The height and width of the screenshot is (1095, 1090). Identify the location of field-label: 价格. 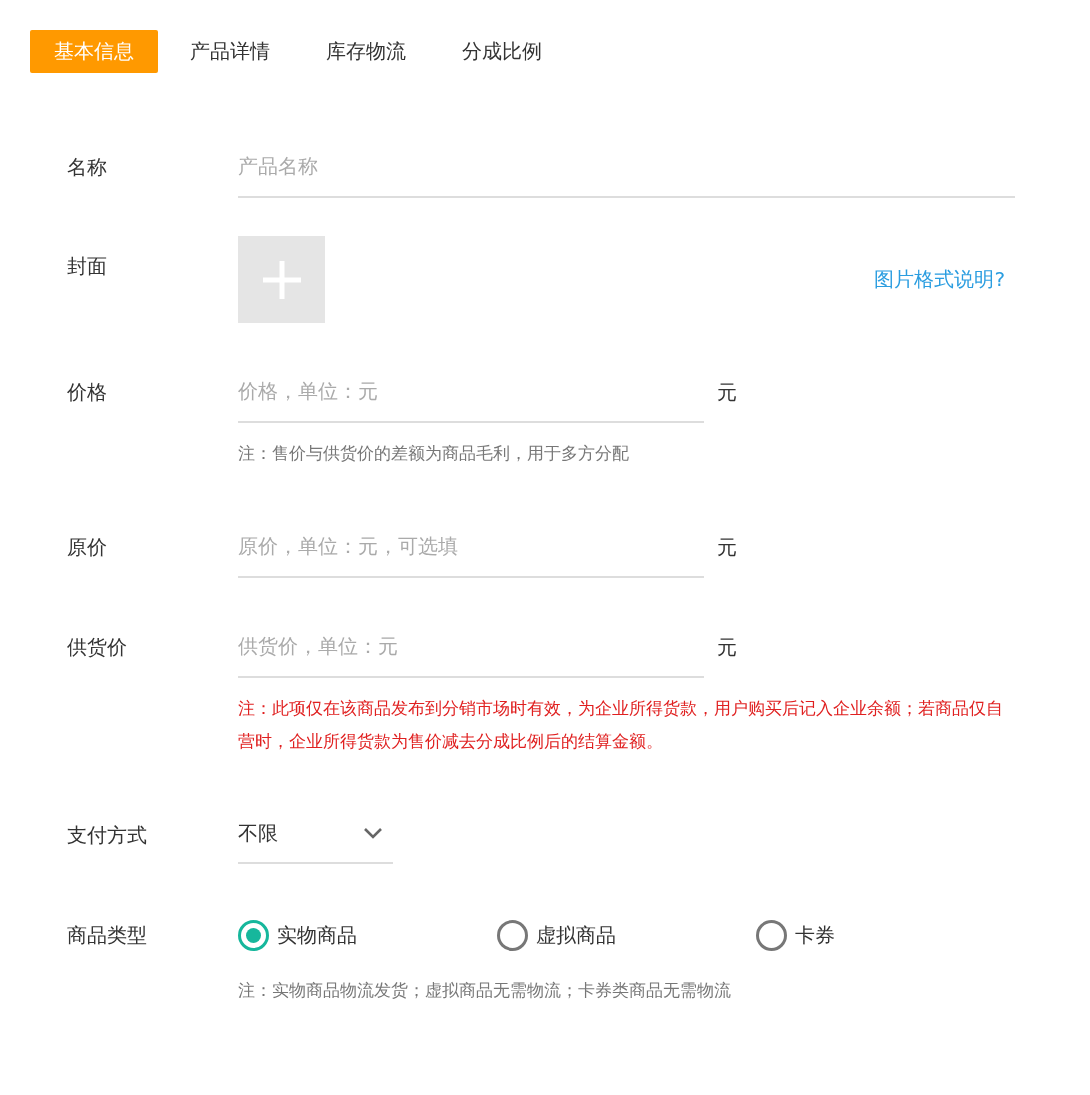
(87, 392).